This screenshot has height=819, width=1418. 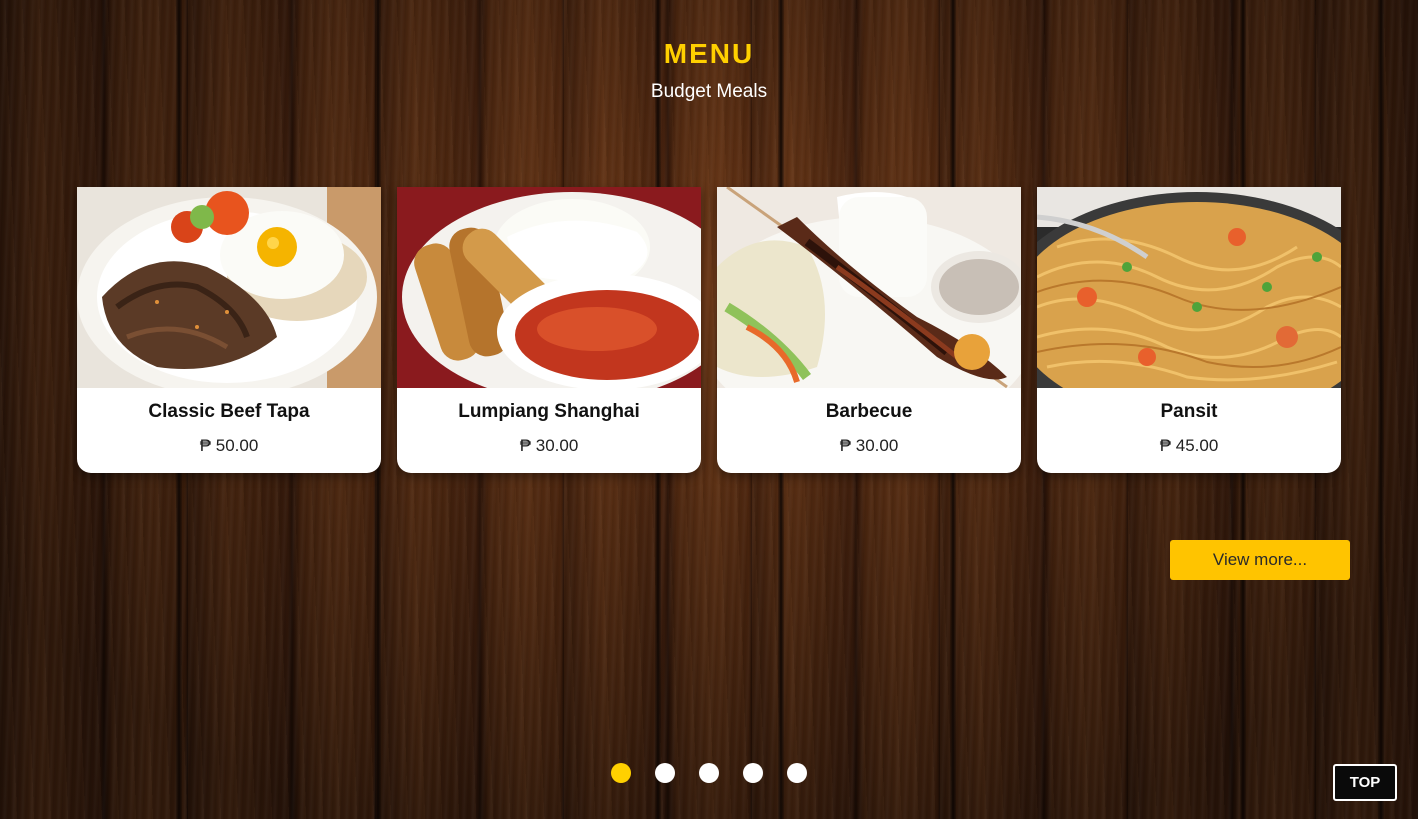 I want to click on menu-item-name: Lumpiang Shanghai, so click(x=549, y=411).